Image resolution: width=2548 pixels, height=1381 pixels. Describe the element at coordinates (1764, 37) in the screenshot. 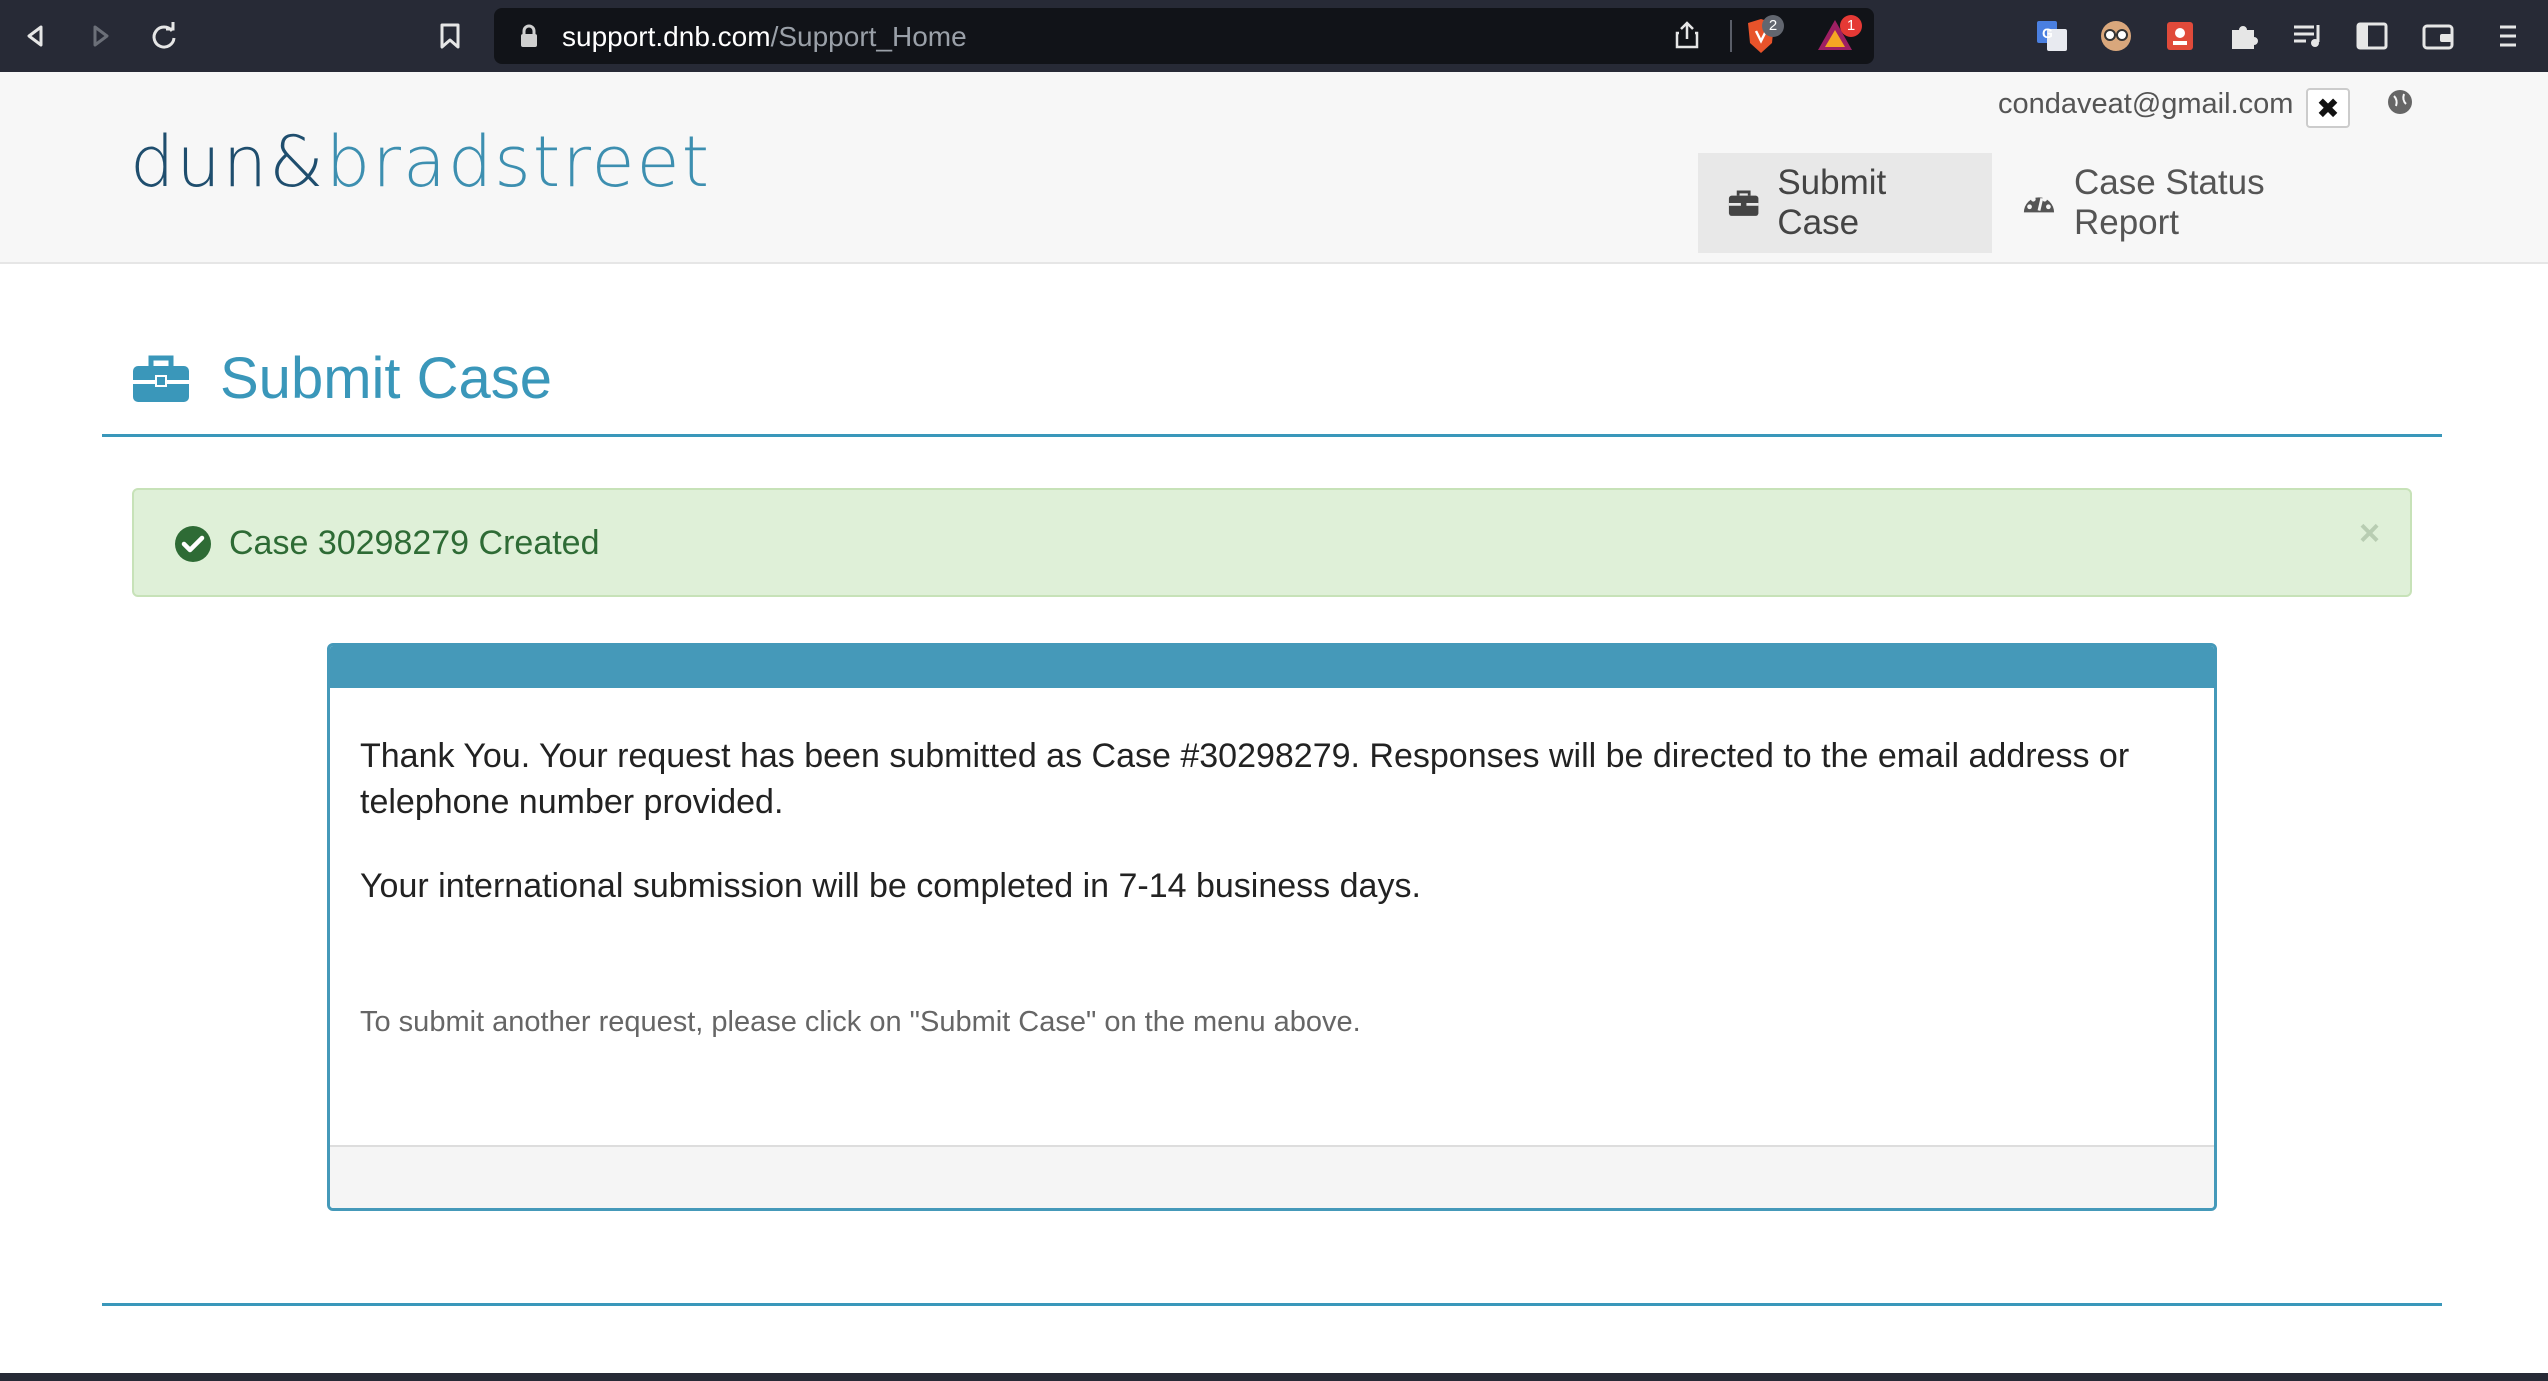

I see `brave-shields-icon: 2` at that location.